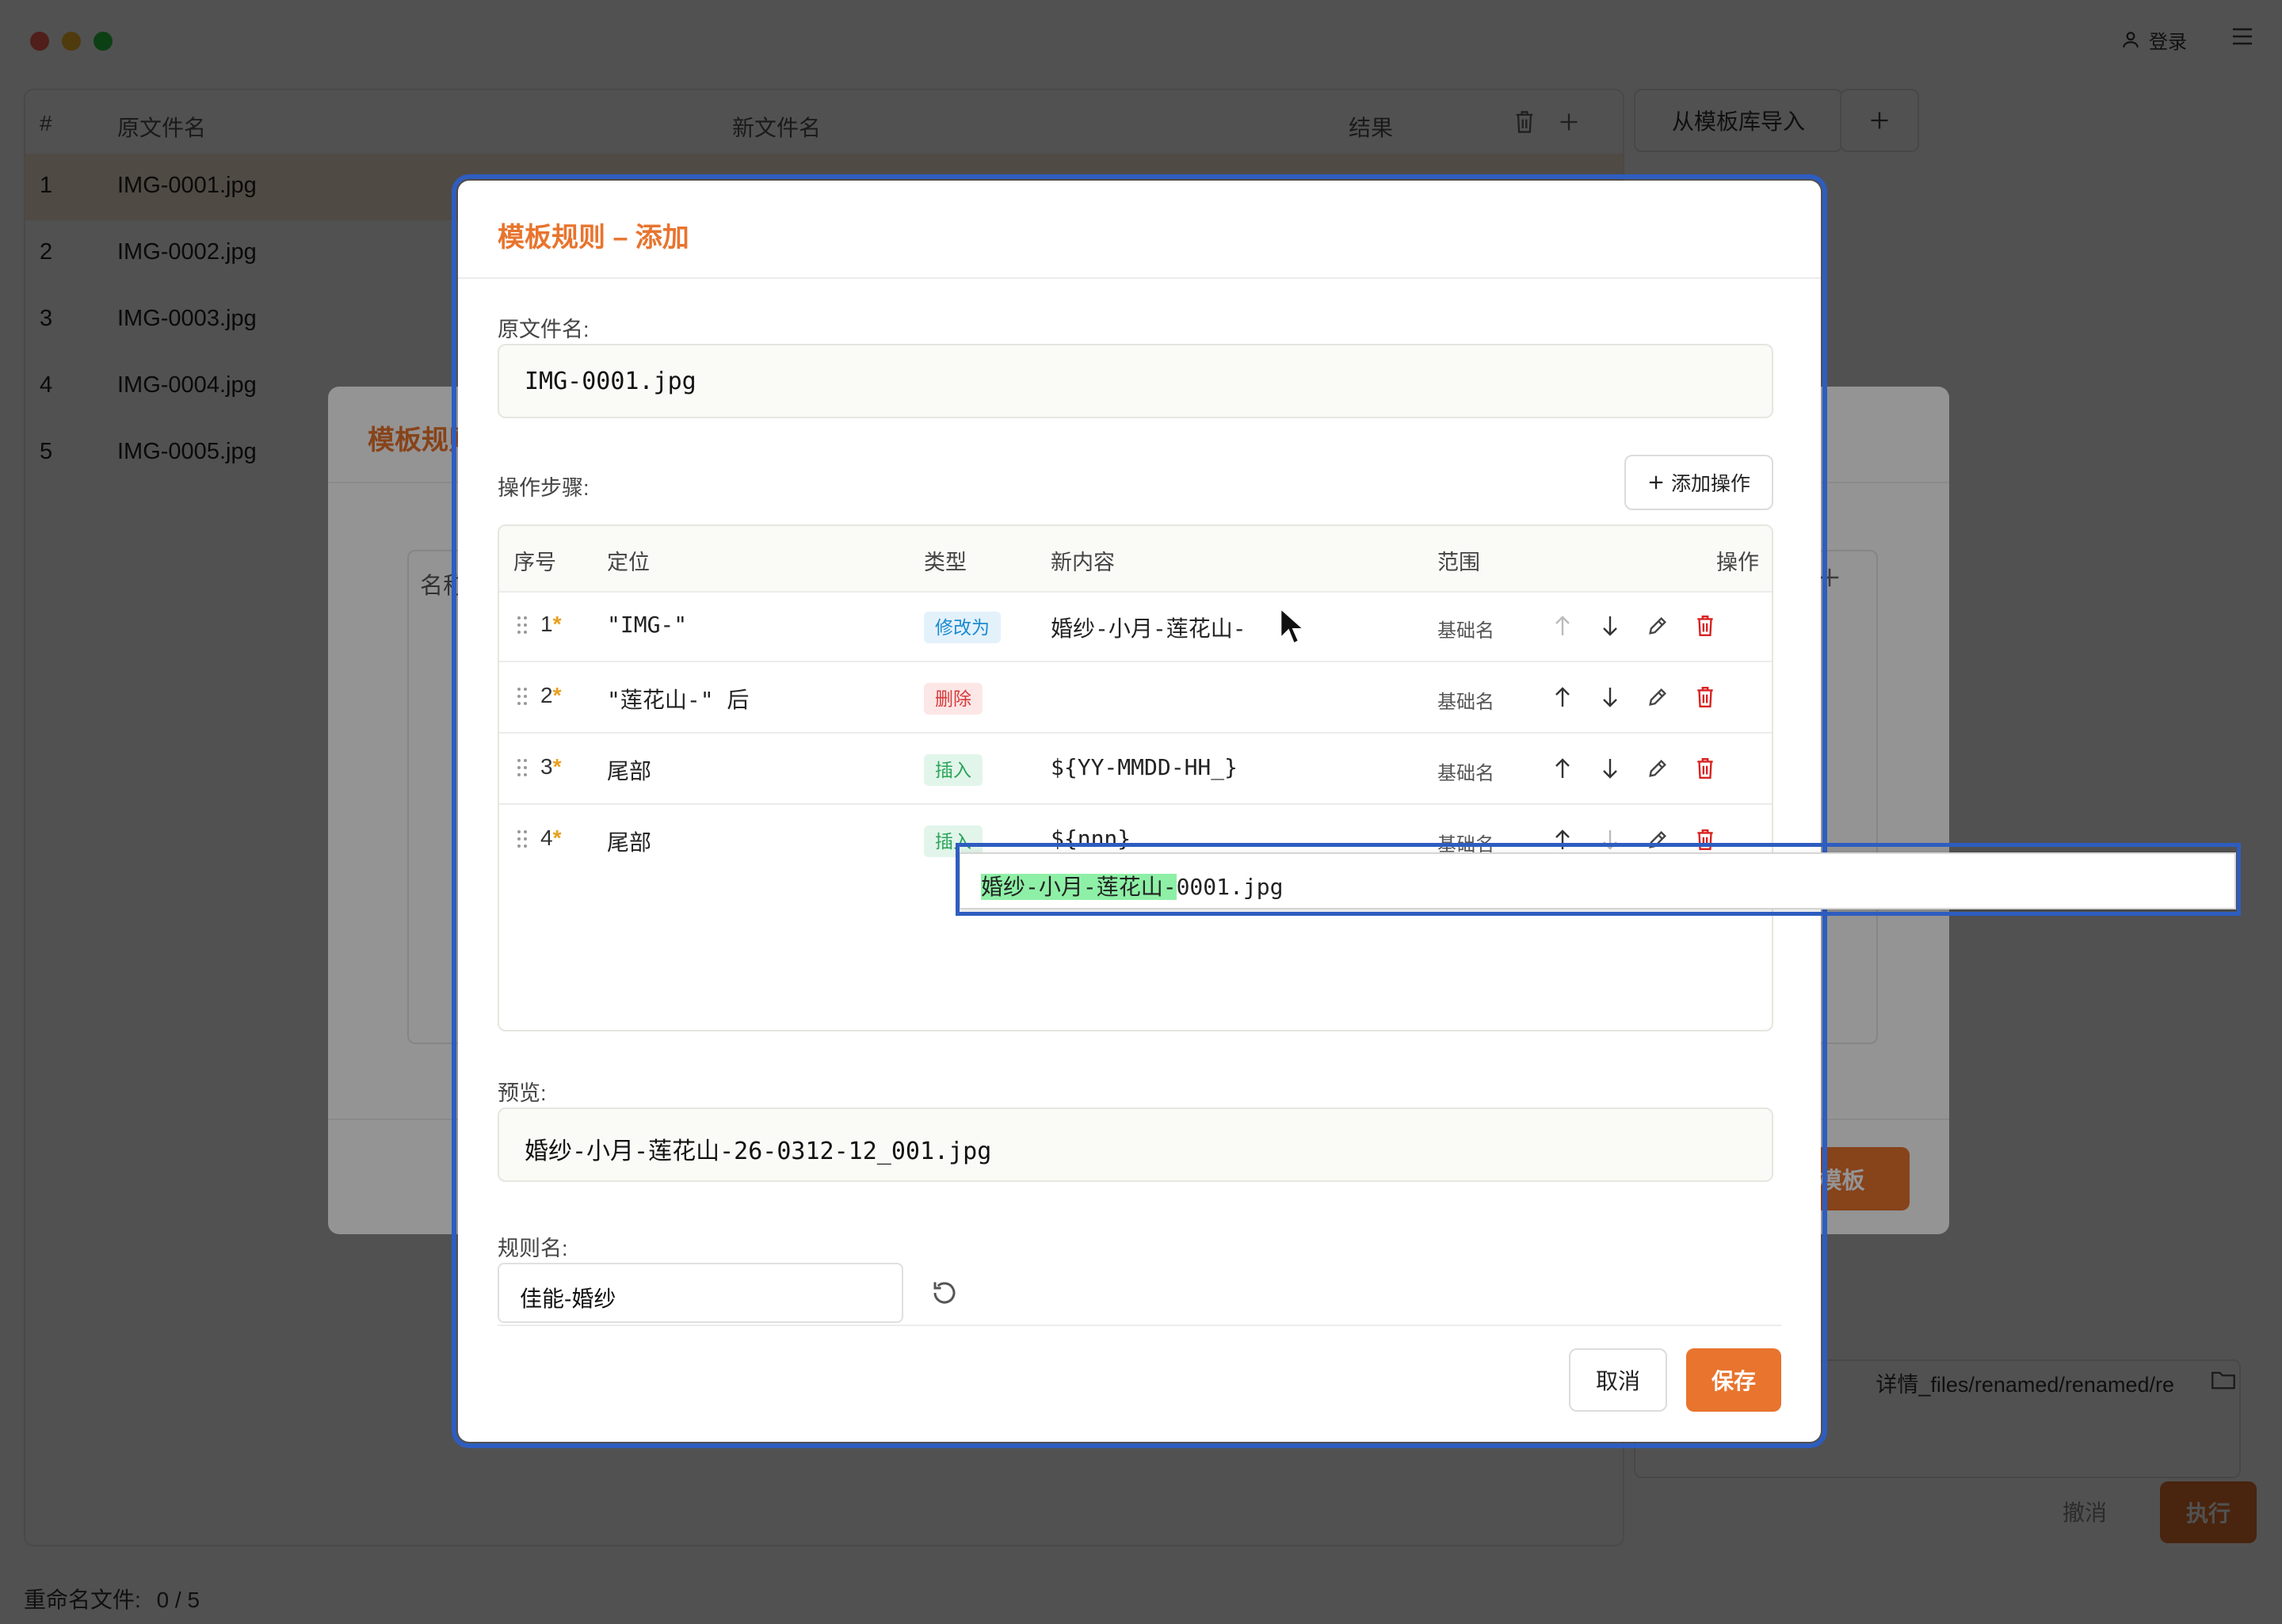 The height and width of the screenshot is (1624, 2282). What do you see at coordinates (1135, 381) in the screenshot?
I see `original-name-field: IMG-0001.jpg` at bounding box center [1135, 381].